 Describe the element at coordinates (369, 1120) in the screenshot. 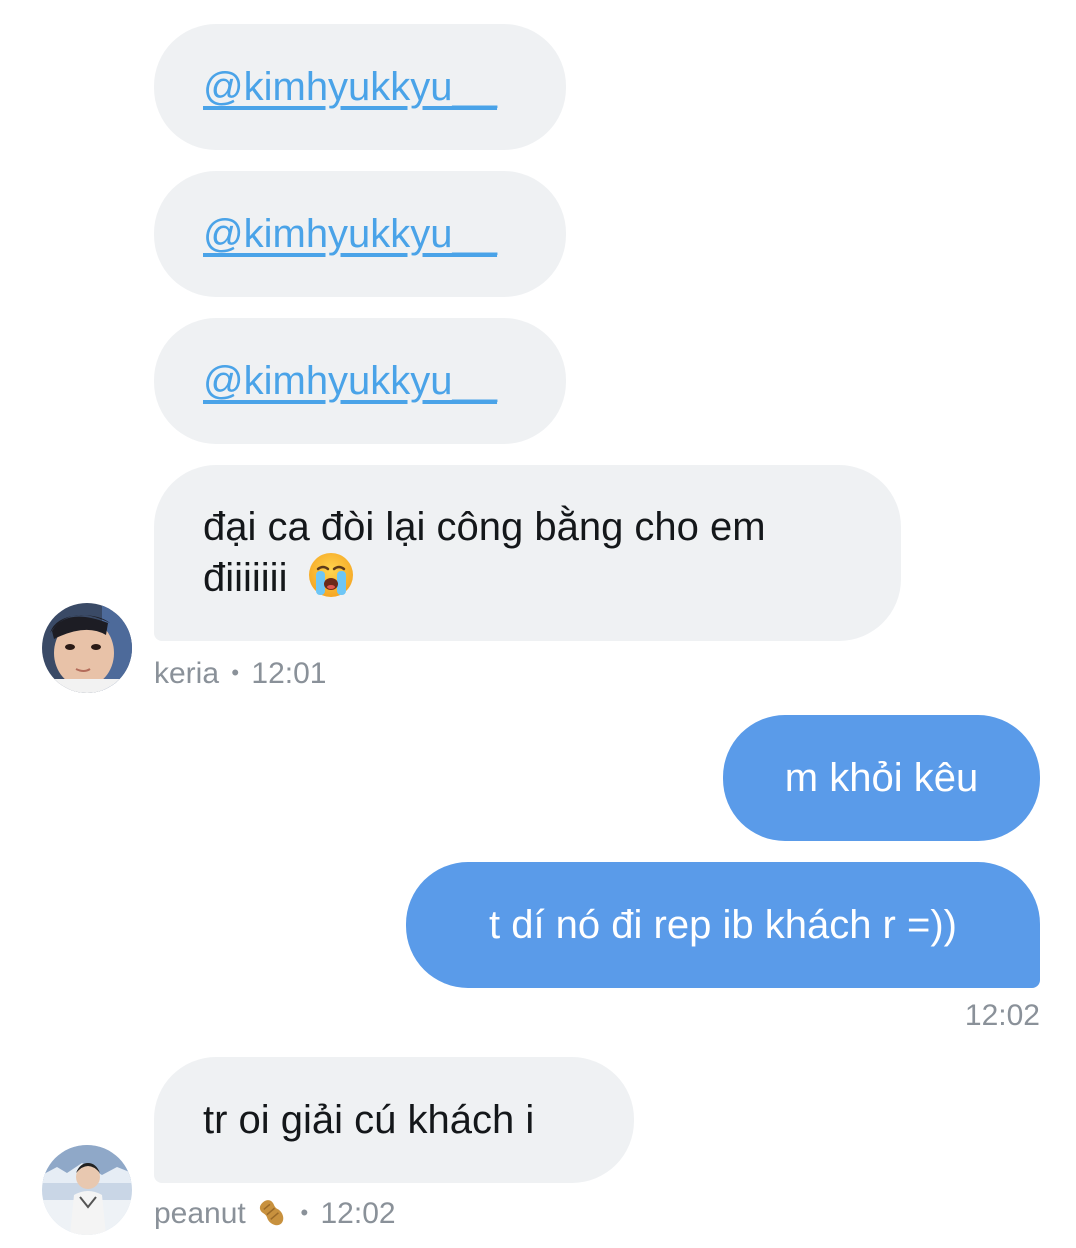

I see `message-text: tr oi giải cú khách i` at that location.